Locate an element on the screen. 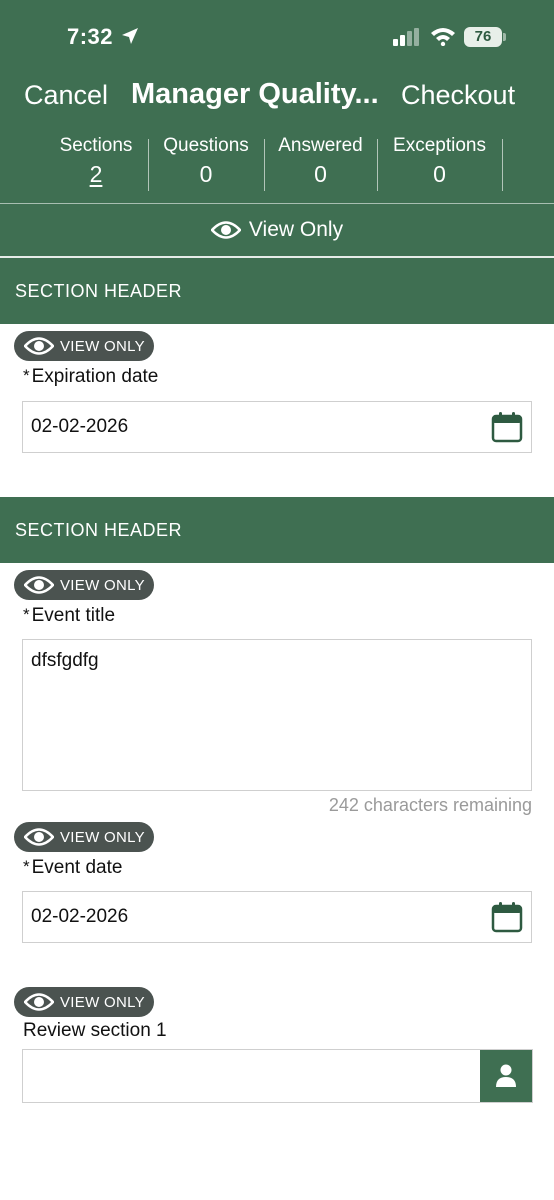 The height and width of the screenshot is (1200, 554). battery-icon: 76 is located at coordinates (485, 37).